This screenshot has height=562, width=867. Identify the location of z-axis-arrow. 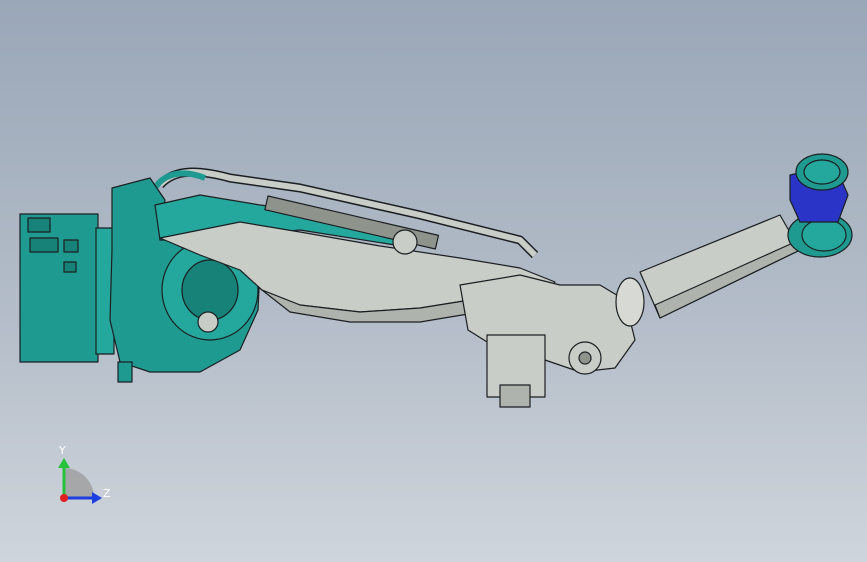
(97, 498).